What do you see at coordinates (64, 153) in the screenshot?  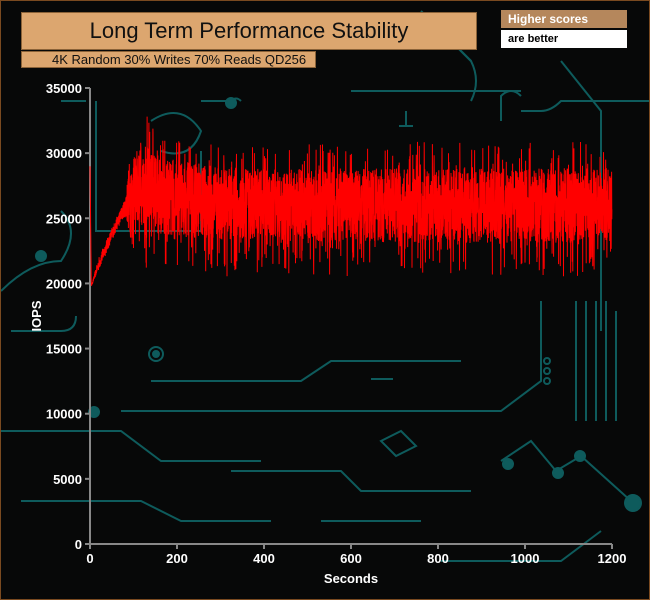 I see `y-tick-label: 30000` at bounding box center [64, 153].